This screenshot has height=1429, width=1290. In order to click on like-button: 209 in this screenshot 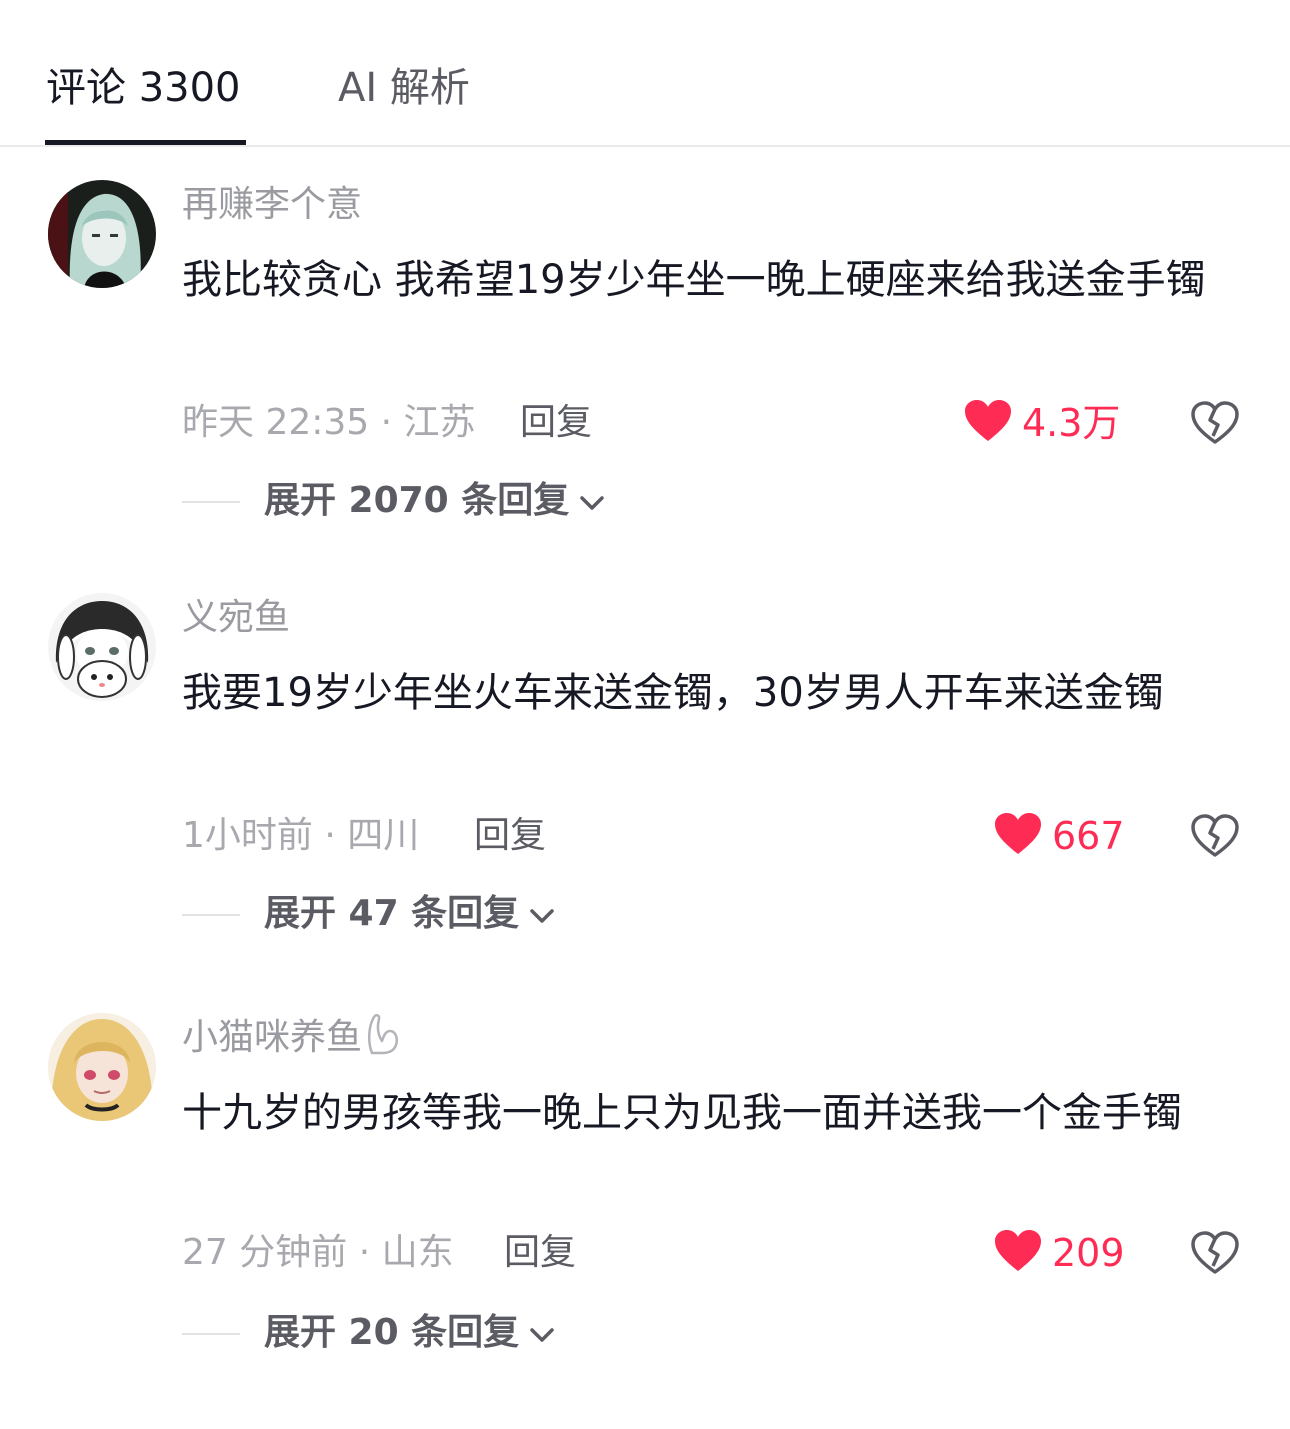, I will do `click(1059, 1253)`.